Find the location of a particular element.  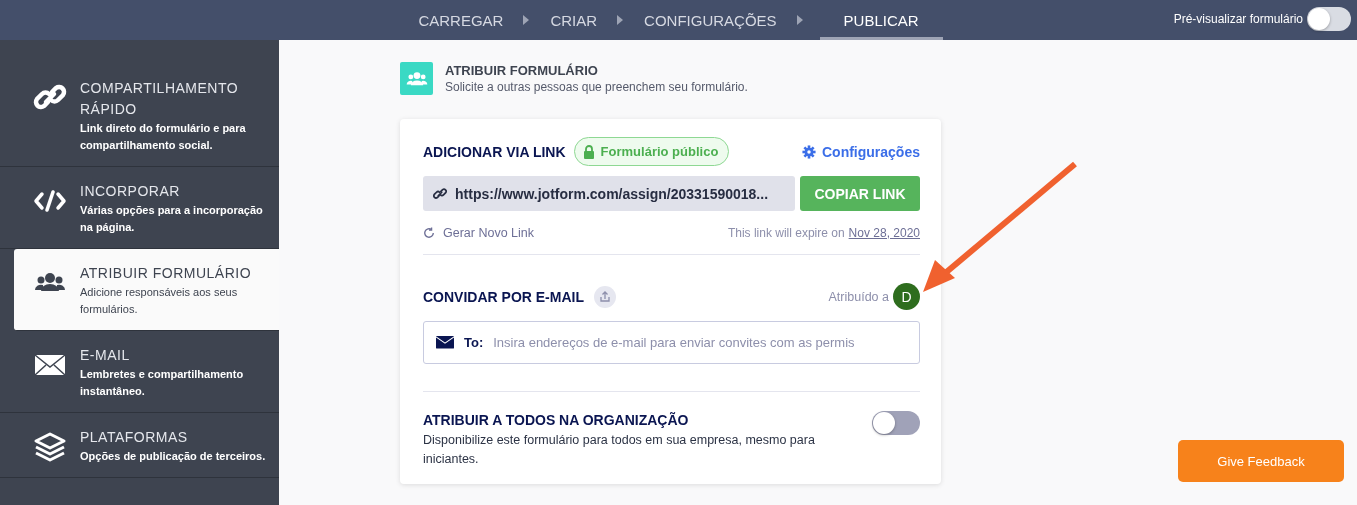

sidebar-item-description: Opções de publicação de terceiros. is located at coordinates (173, 456).